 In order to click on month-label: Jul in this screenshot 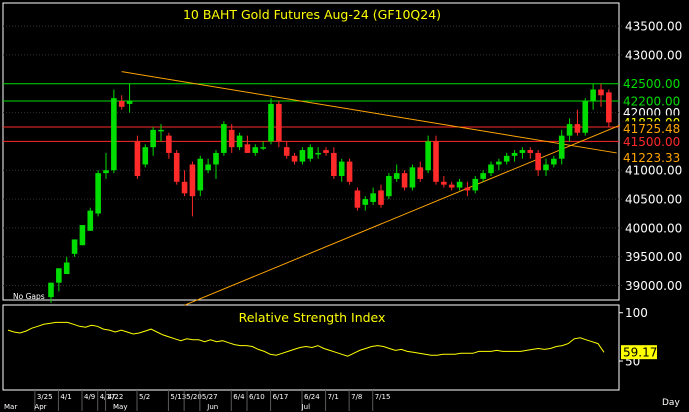, I will do `click(306, 407)`.